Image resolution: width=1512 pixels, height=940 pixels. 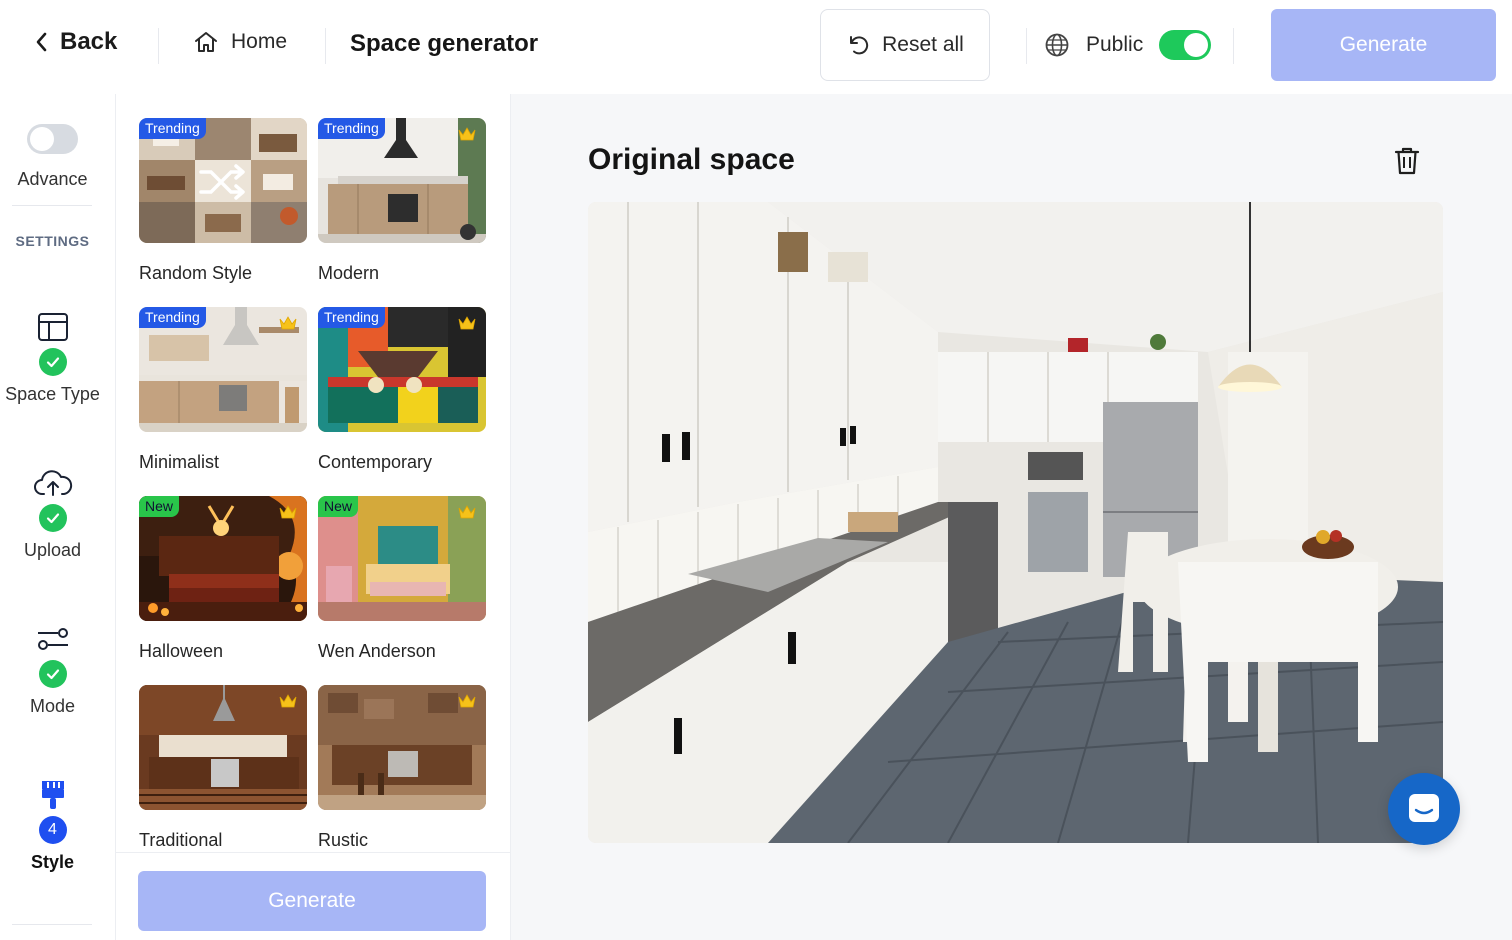 What do you see at coordinates (1407, 161) in the screenshot?
I see `trash-icon` at bounding box center [1407, 161].